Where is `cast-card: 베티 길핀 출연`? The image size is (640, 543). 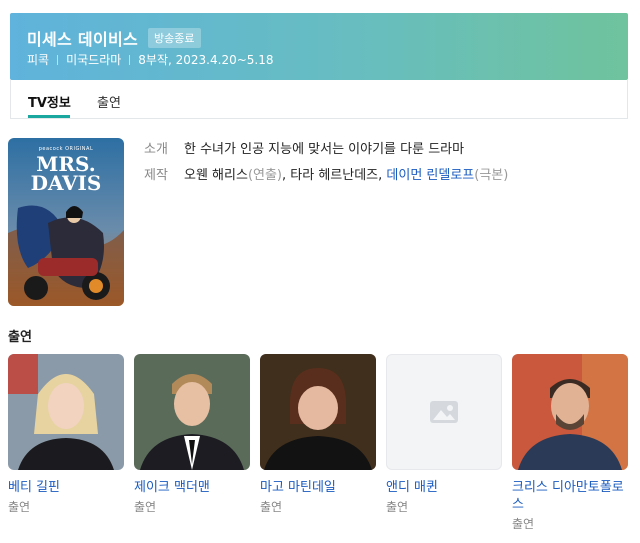
cast-card: 베티 길핀 출연 is located at coordinates (66, 434).